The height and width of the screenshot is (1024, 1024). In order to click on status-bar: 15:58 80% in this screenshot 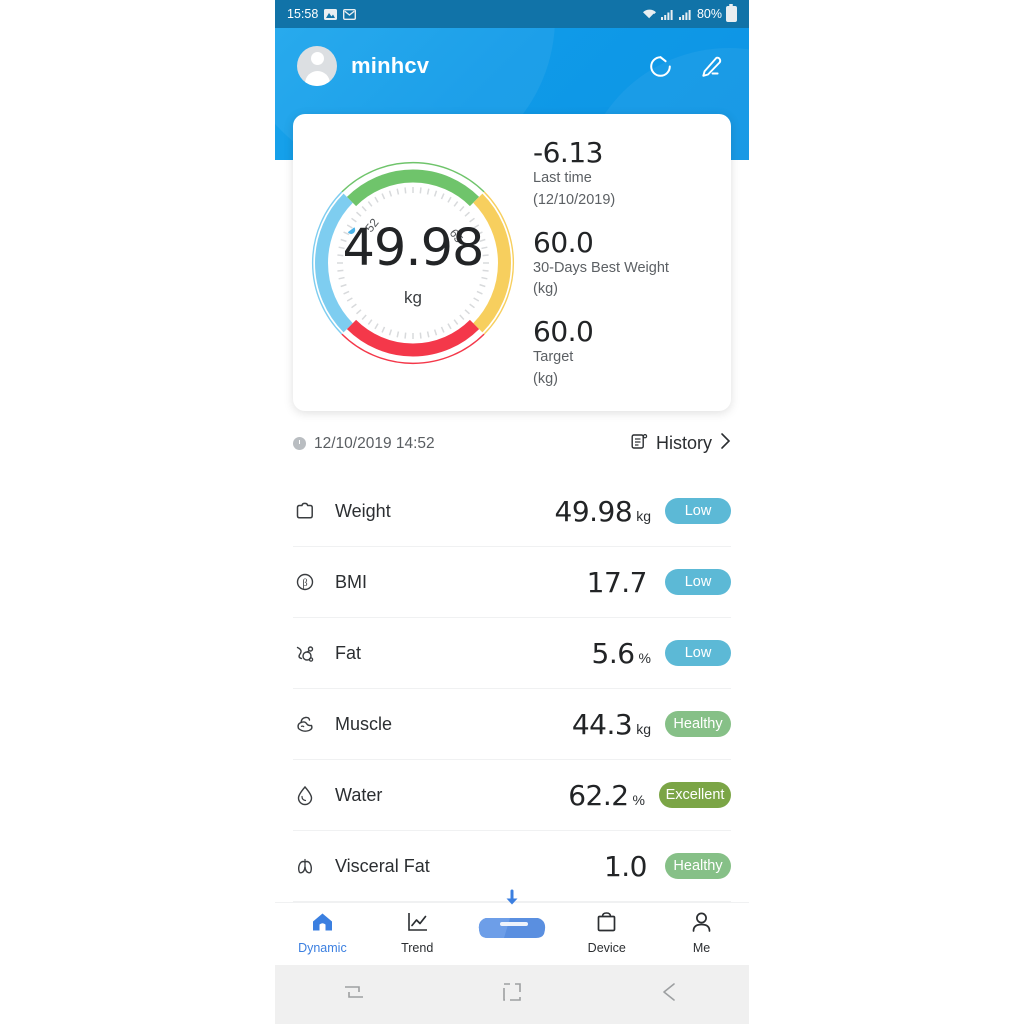, I will do `click(512, 14)`.